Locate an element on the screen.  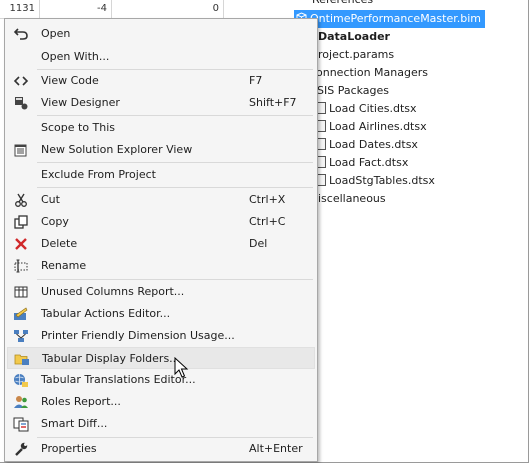
tree-item-label: Load Dates.dtsx is located at coordinates (373, 144).